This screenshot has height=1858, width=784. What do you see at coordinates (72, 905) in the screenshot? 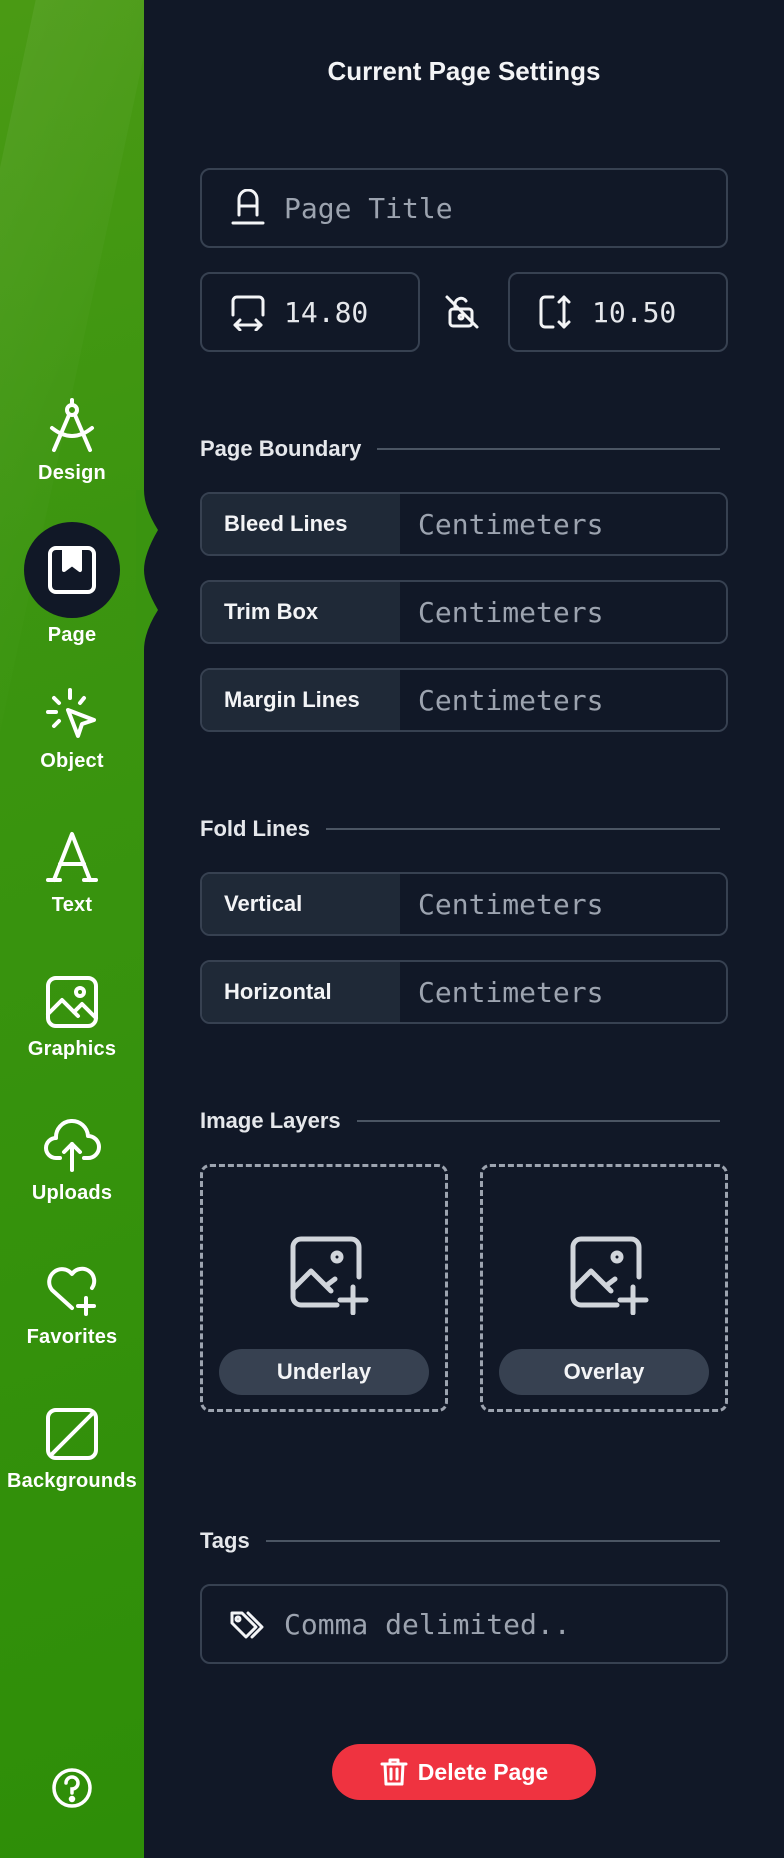
I see `sidebar-item-label: Text` at bounding box center [72, 905].